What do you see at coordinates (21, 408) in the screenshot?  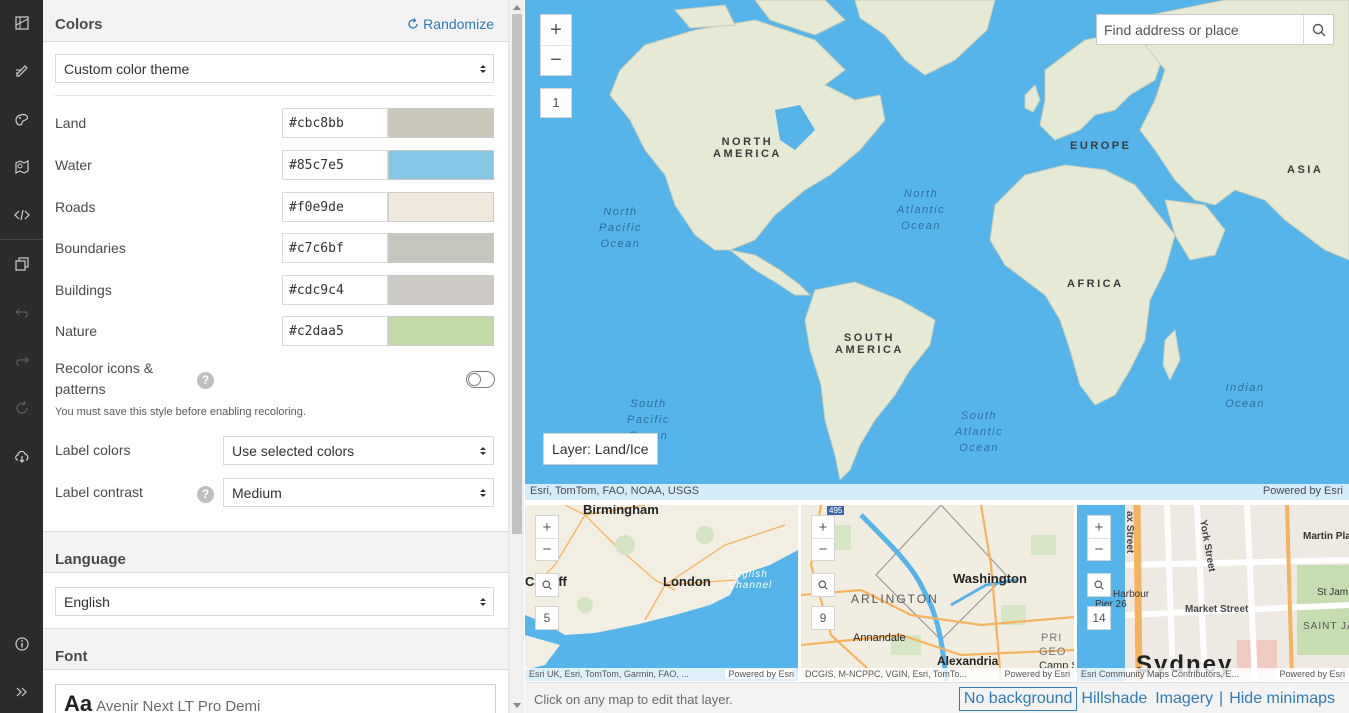 I see `reset-icon` at bounding box center [21, 408].